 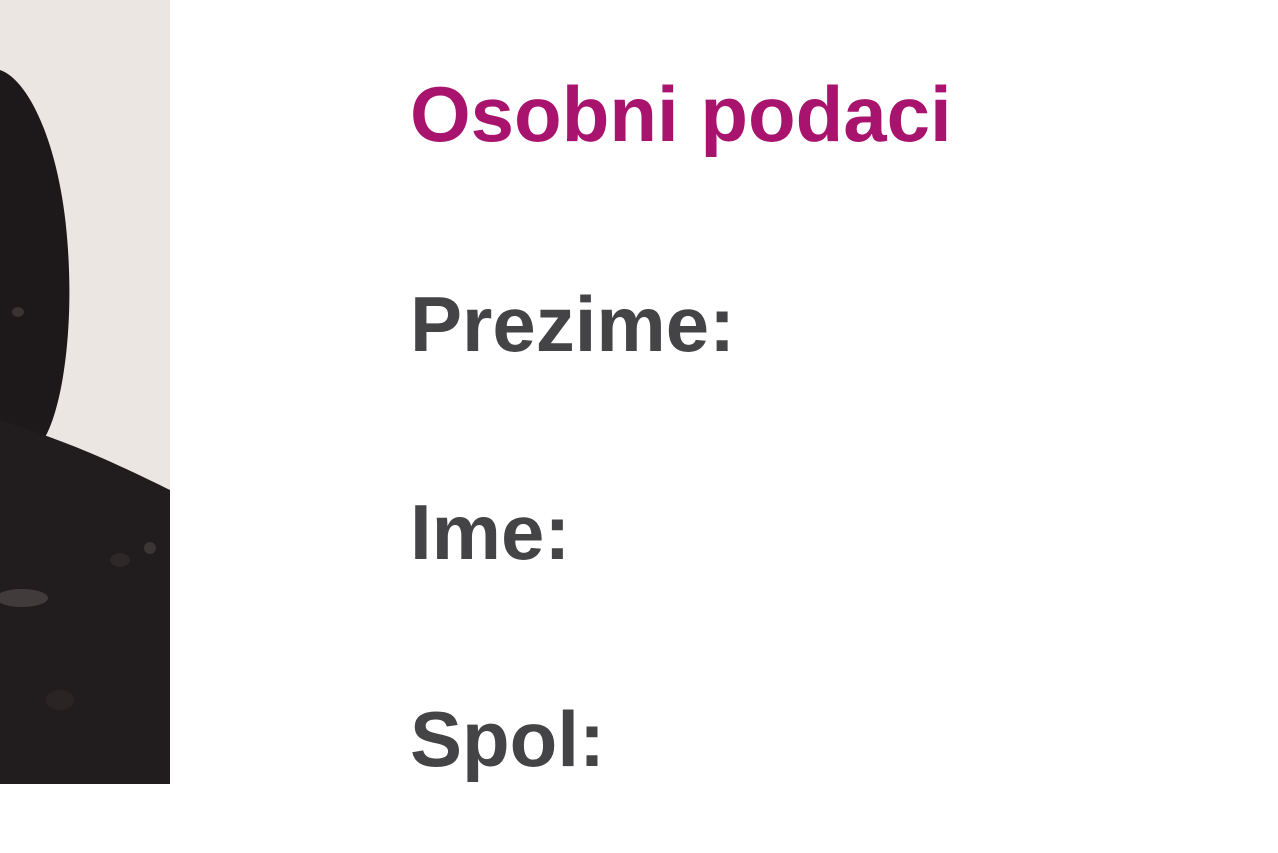 I want to click on section-title: Osobni podaci, so click(x=681, y=114).